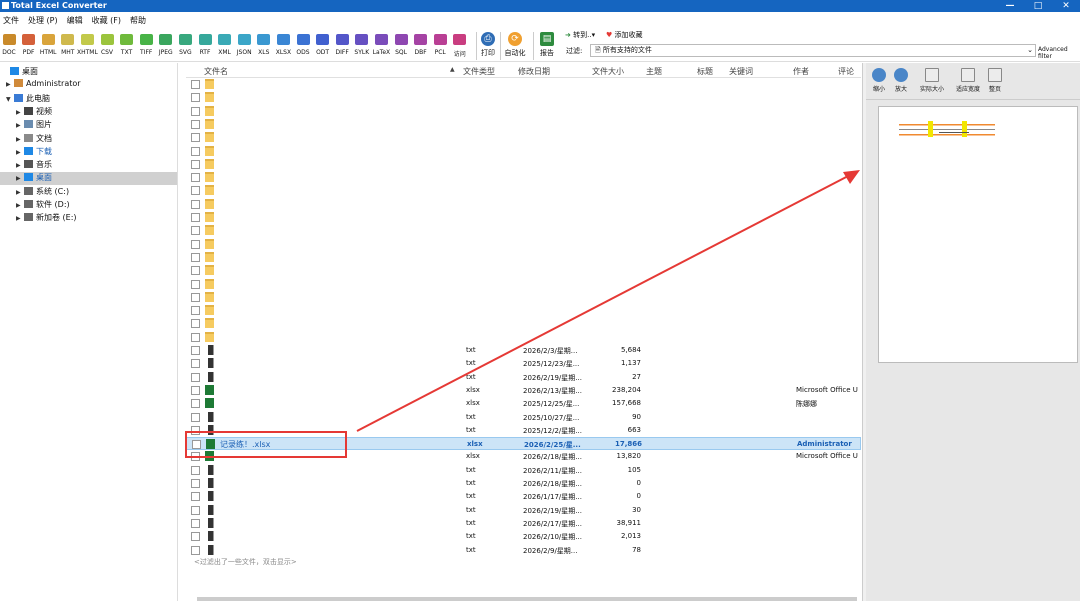 This screenshot has width=1080, height=601. What do you see at coordinates (901, 80) in the screenshot?
I see `zoom-in-button: 放大` at bounding box center [901, 80].